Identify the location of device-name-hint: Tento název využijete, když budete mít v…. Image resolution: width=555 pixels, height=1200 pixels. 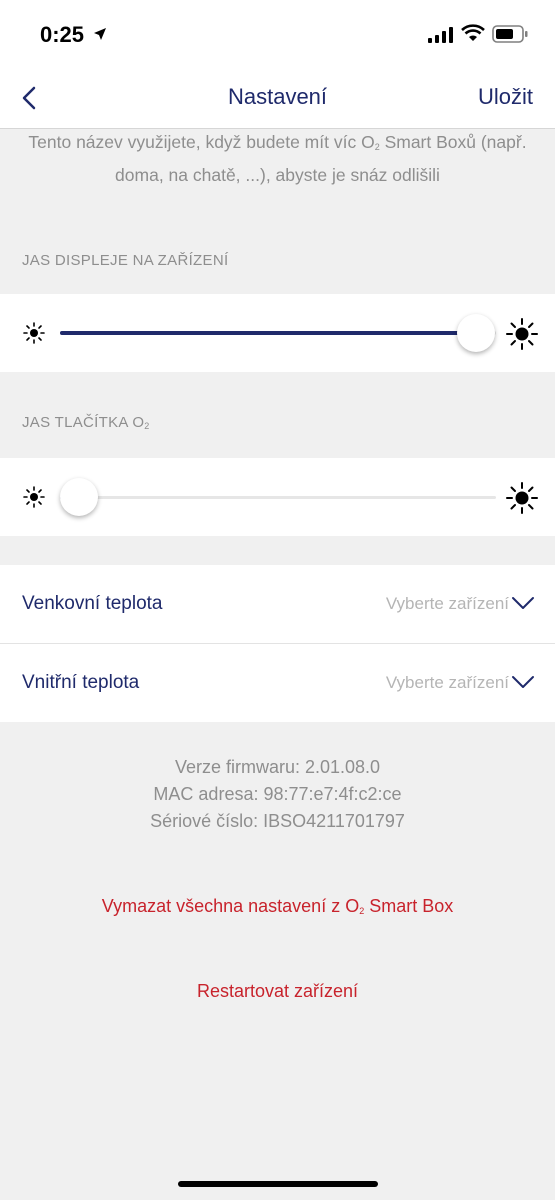
(277, 158).